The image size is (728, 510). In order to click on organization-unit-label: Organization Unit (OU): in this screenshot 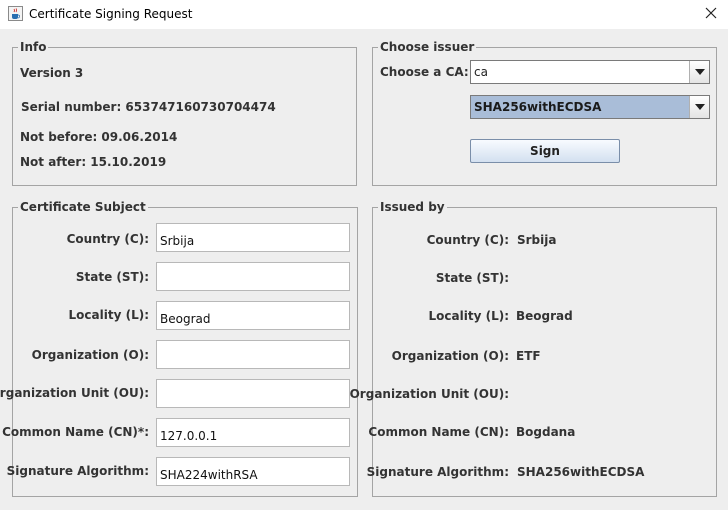, I will do `click(74, 393)`.